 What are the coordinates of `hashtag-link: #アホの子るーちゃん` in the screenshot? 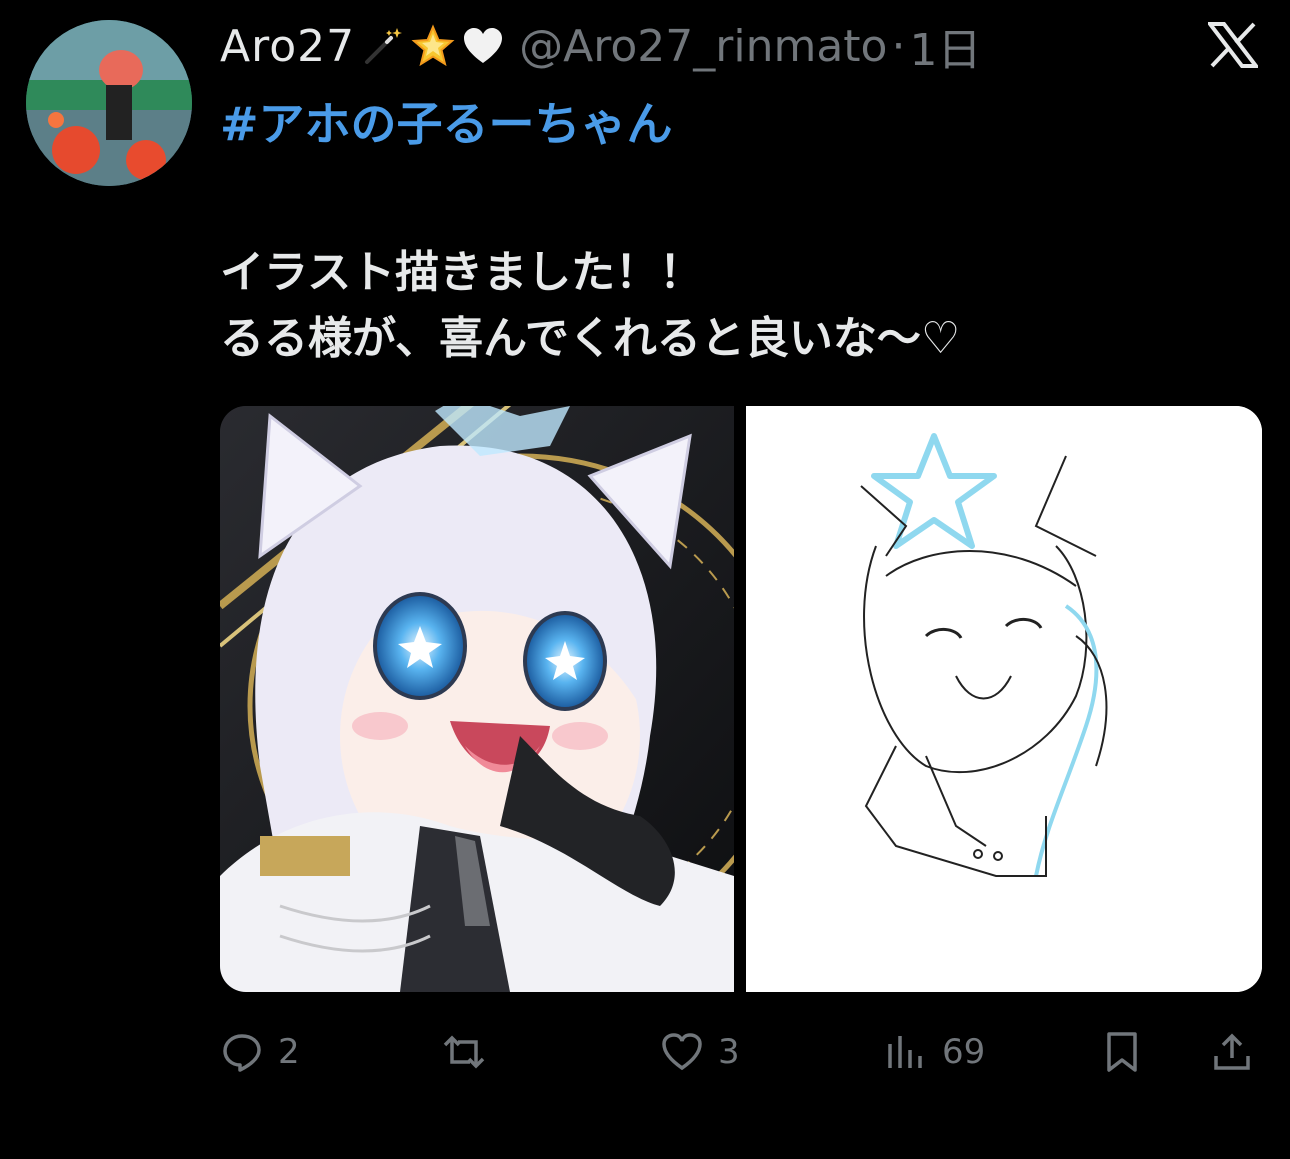 It's located at (446, 121).